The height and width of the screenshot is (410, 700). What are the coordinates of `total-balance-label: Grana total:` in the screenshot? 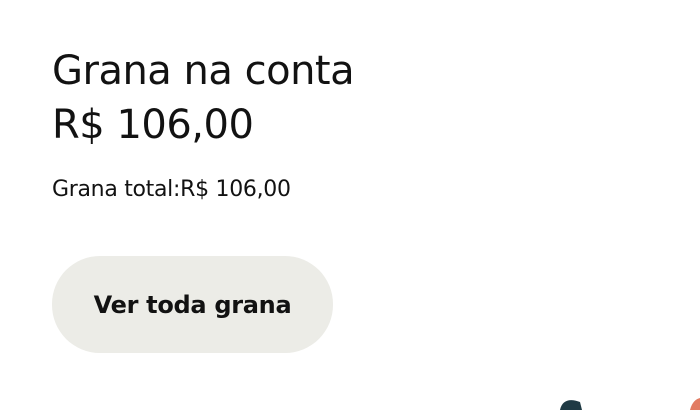 It's located at (116, 189).